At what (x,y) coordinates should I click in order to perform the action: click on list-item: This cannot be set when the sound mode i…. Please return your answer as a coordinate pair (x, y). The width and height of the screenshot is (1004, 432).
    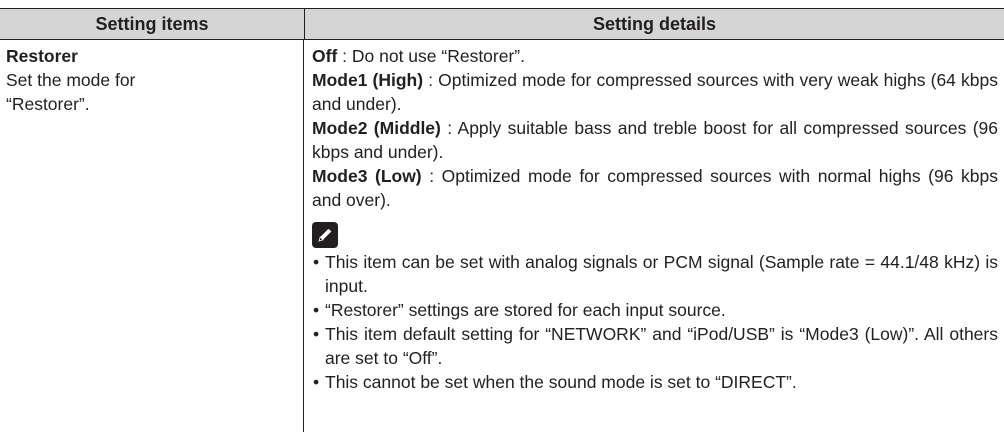
    Looking at the image, I should click on (655, 382).